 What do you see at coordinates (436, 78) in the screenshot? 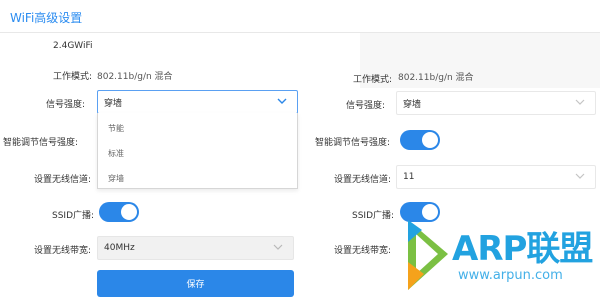
I see `mode-value-right: 802.11b/g/n 混合` at bounding box center [436, 78].